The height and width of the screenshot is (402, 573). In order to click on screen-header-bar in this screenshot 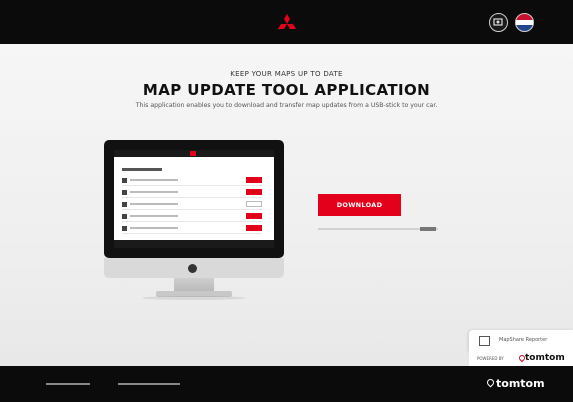, I will do `click(194, 153)`.